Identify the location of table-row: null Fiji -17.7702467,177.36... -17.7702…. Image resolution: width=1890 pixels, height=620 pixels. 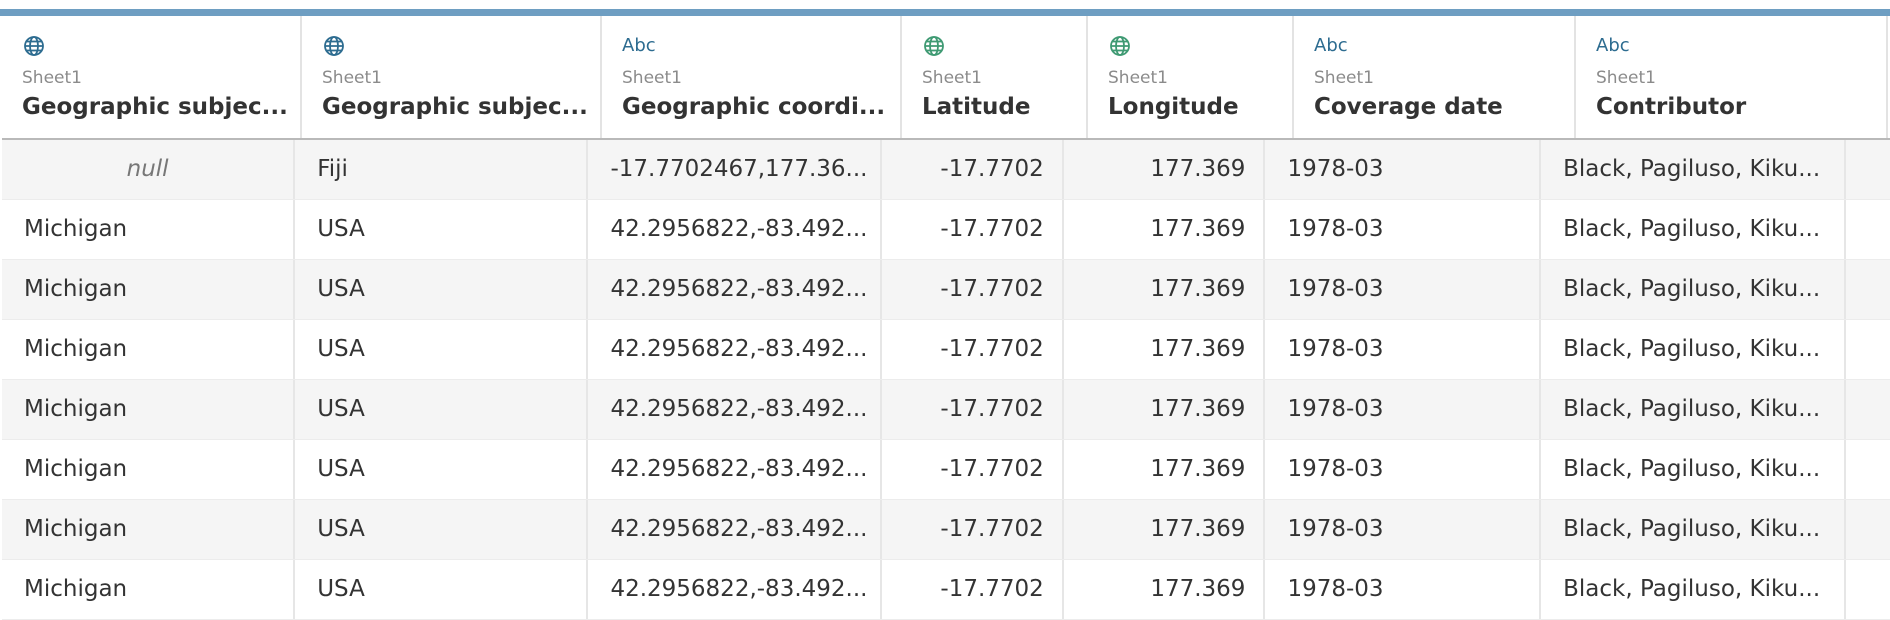
(946, 170).